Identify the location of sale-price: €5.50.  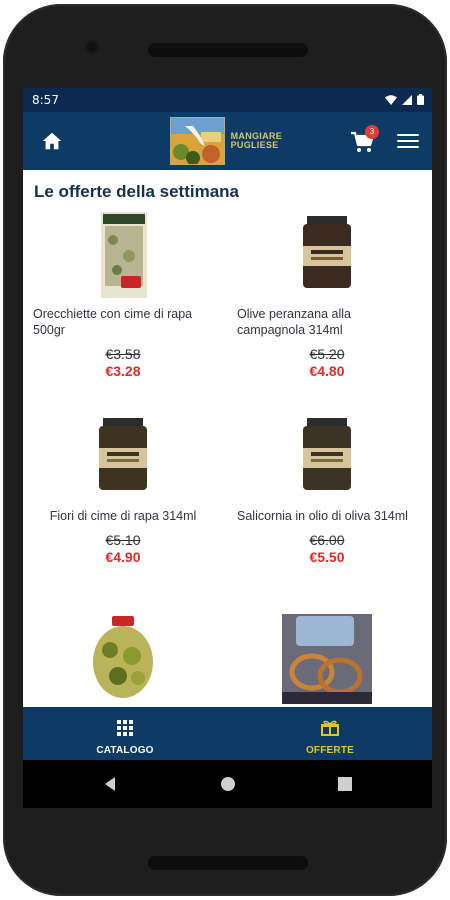
(327, 557).